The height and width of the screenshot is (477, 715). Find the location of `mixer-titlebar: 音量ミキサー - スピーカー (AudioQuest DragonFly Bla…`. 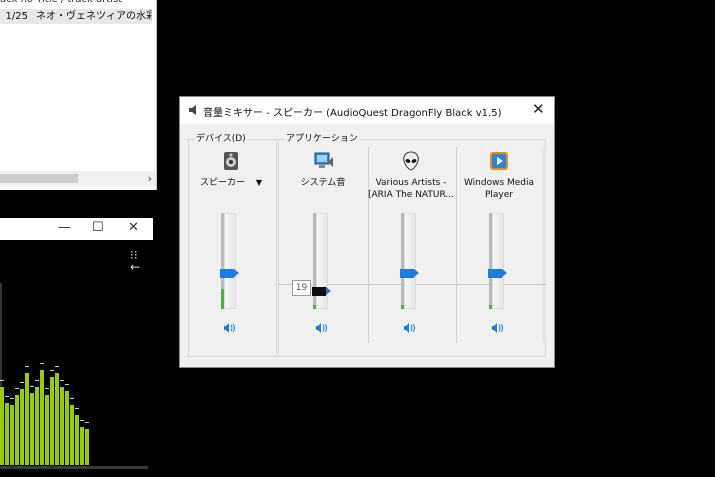

mixer-titlebar: 音量ミキサー - スピーカー (AudioQuest DragonFly Bla… is located at coordinates (367, 110).